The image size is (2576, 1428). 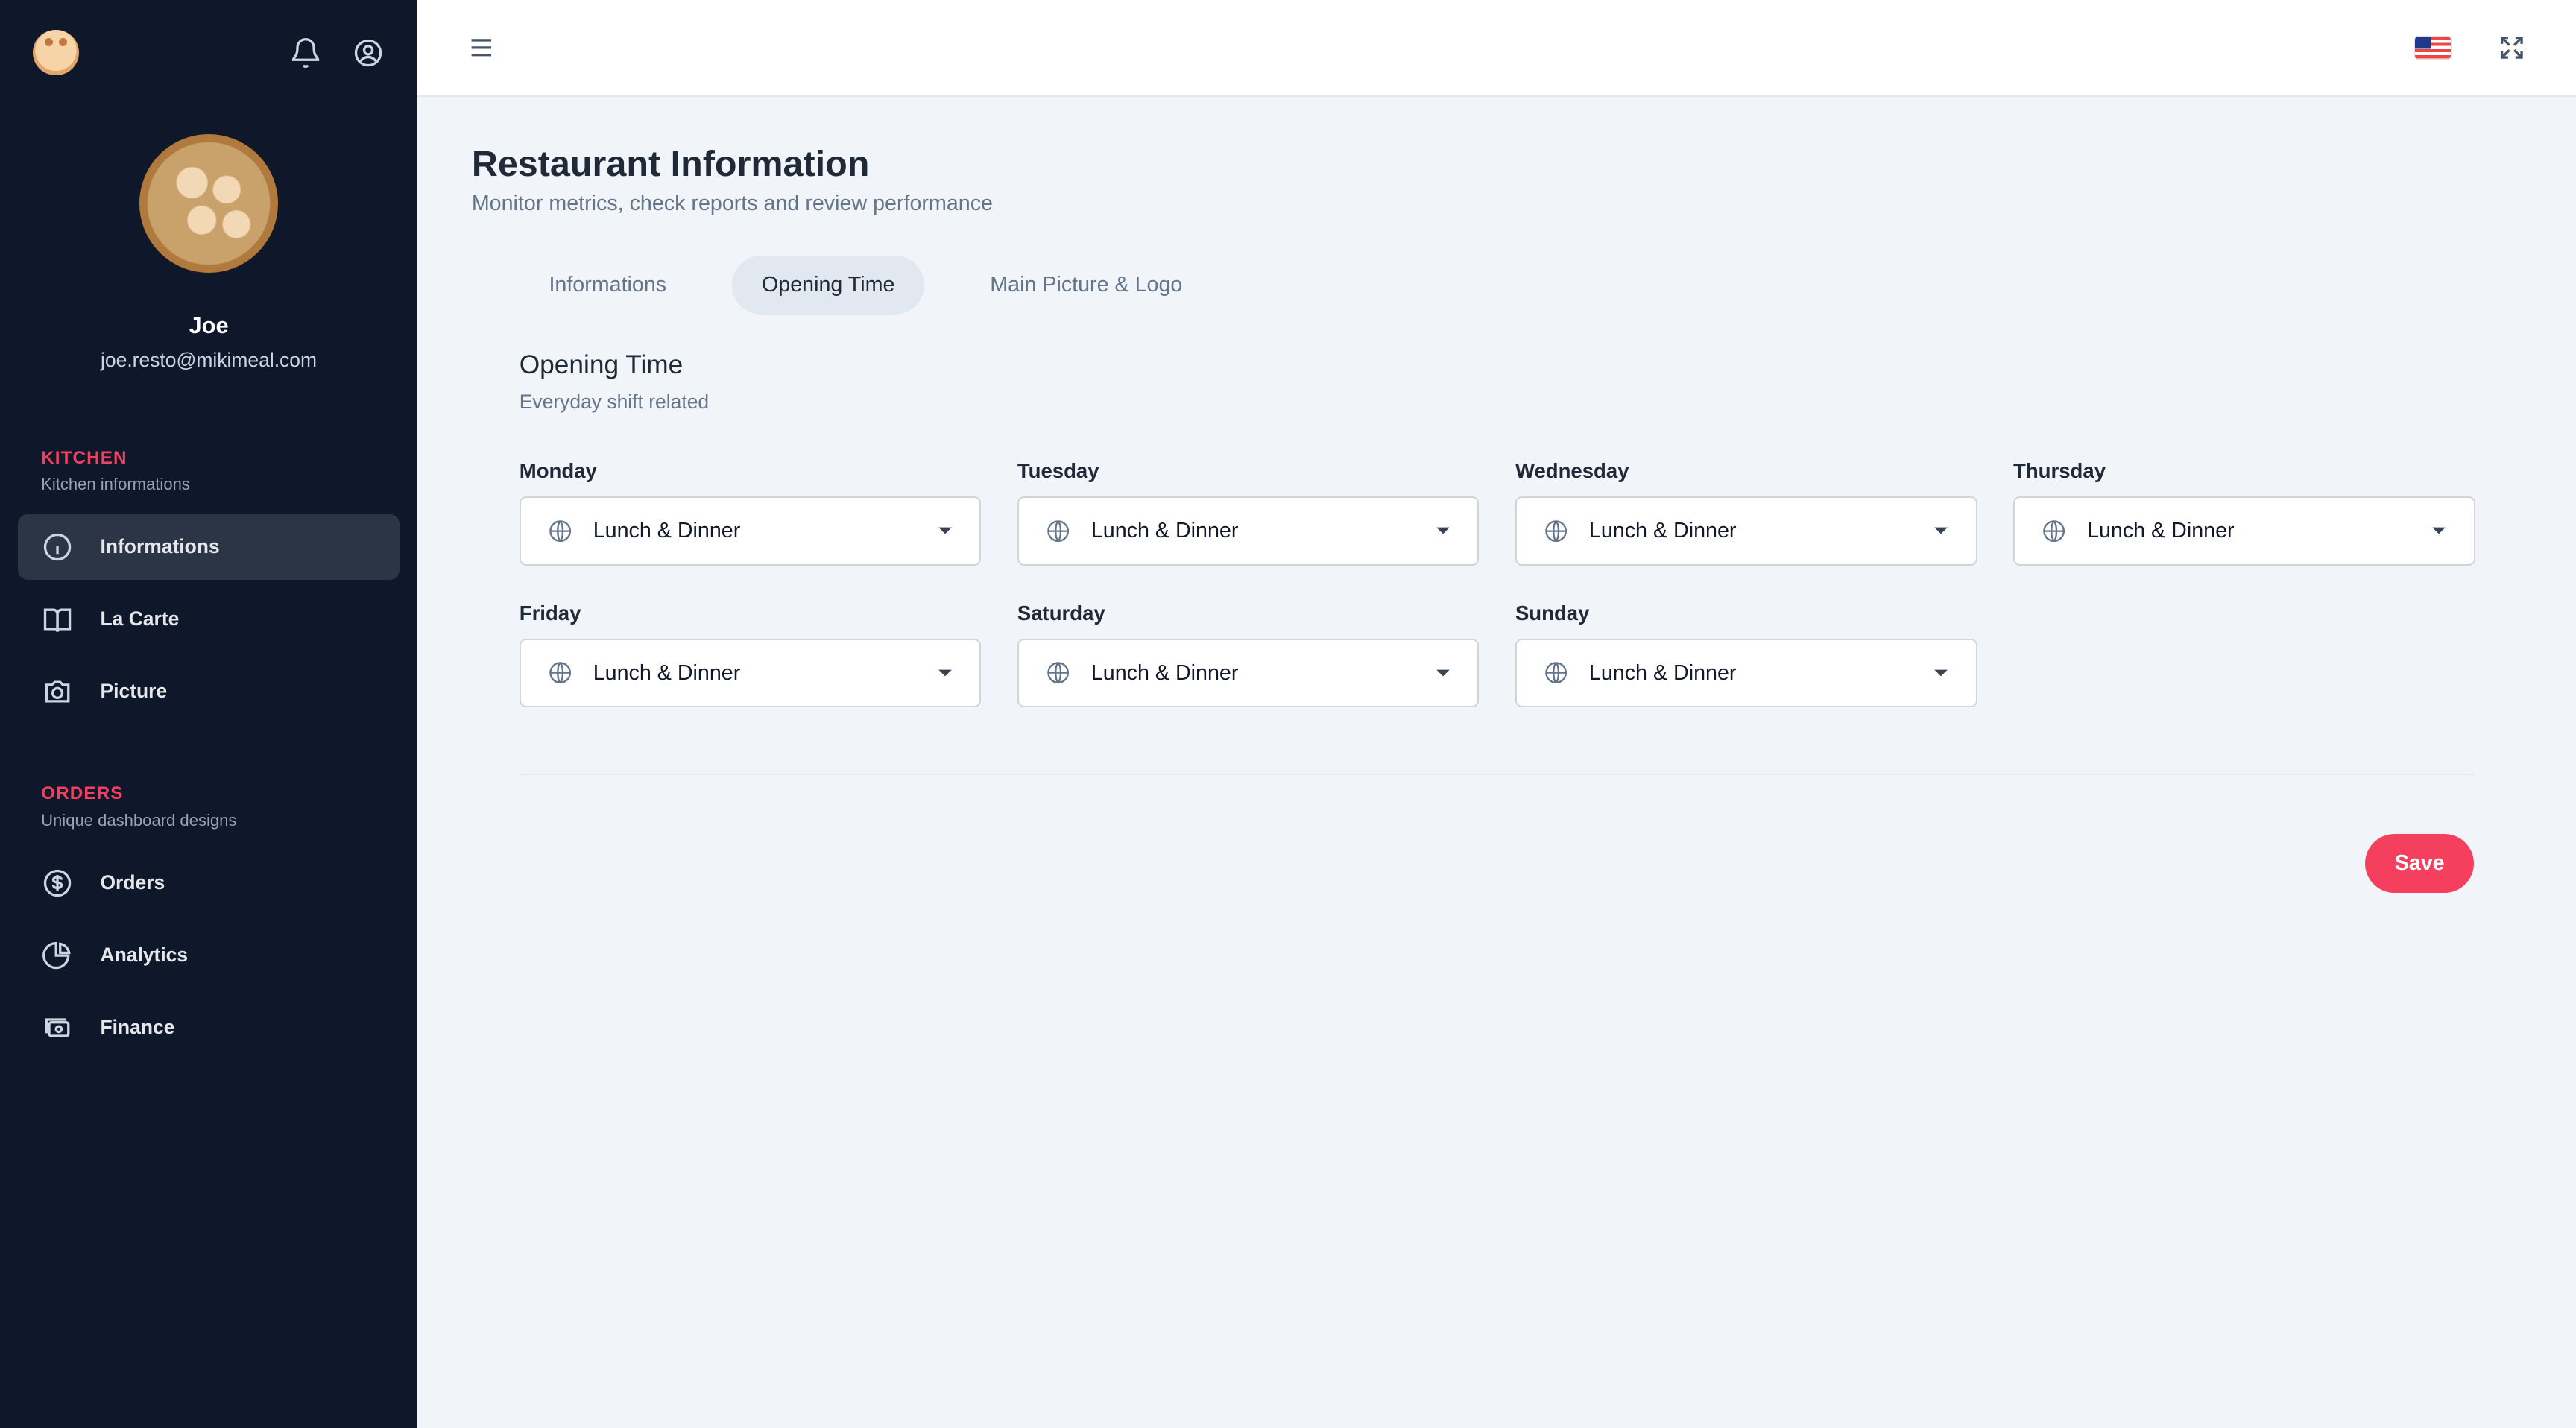 I want to click on pie-chart-icon, so click(x=58, y=955).